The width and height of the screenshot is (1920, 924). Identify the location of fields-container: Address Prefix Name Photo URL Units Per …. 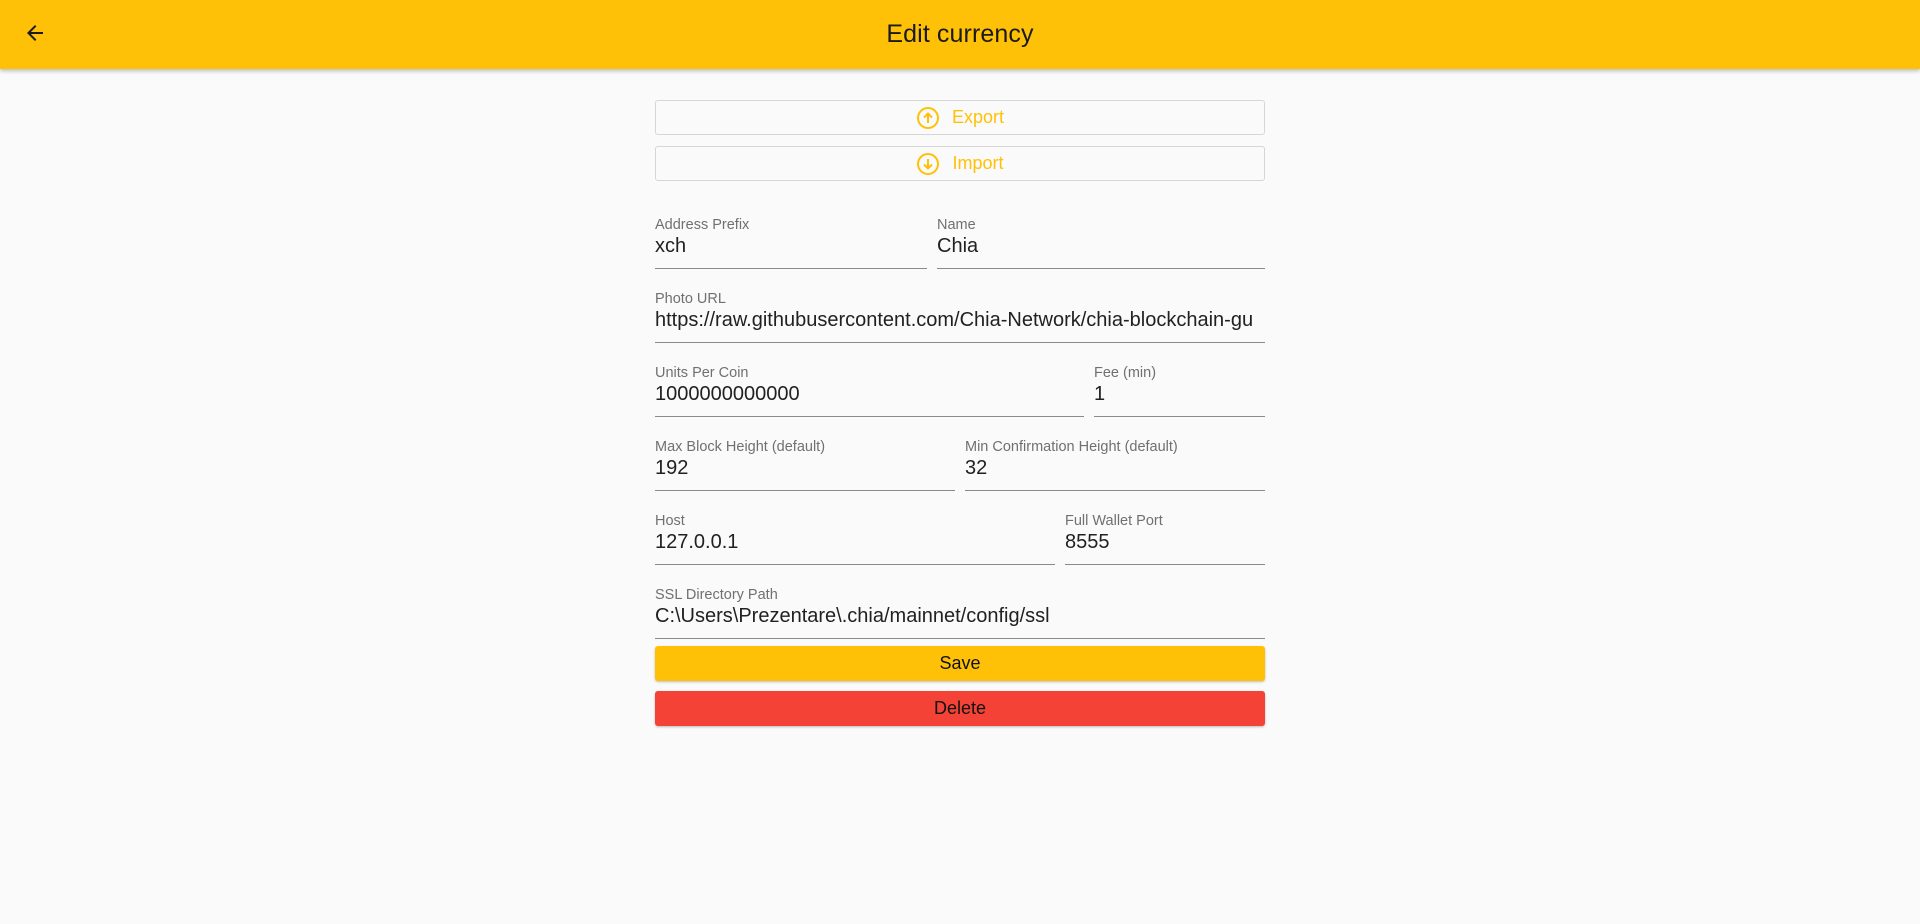
(960, 427).